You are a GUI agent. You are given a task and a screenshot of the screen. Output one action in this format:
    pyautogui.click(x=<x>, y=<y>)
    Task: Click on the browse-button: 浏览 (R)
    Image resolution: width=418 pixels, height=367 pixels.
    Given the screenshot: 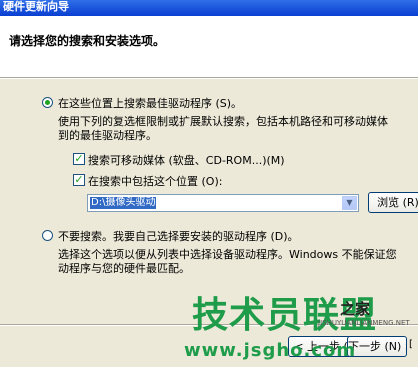 What is the action you would take?
    pyautogui.click(x=393, y=202)
    